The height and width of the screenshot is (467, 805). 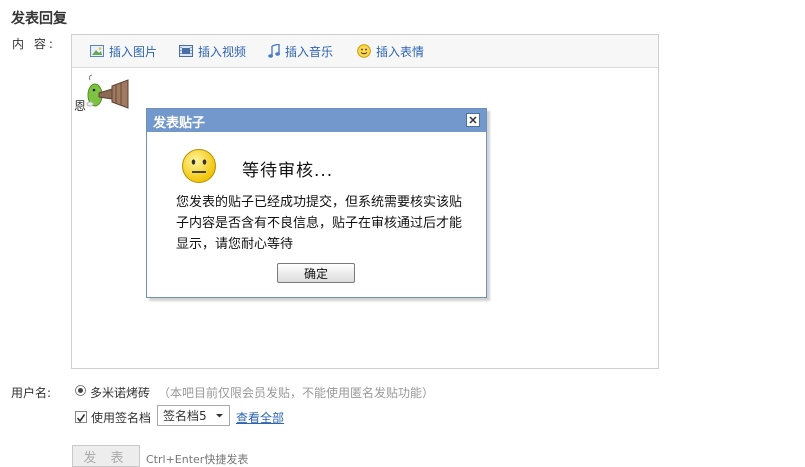 I want to click on smiley-icon, so click(x=364, y=51).